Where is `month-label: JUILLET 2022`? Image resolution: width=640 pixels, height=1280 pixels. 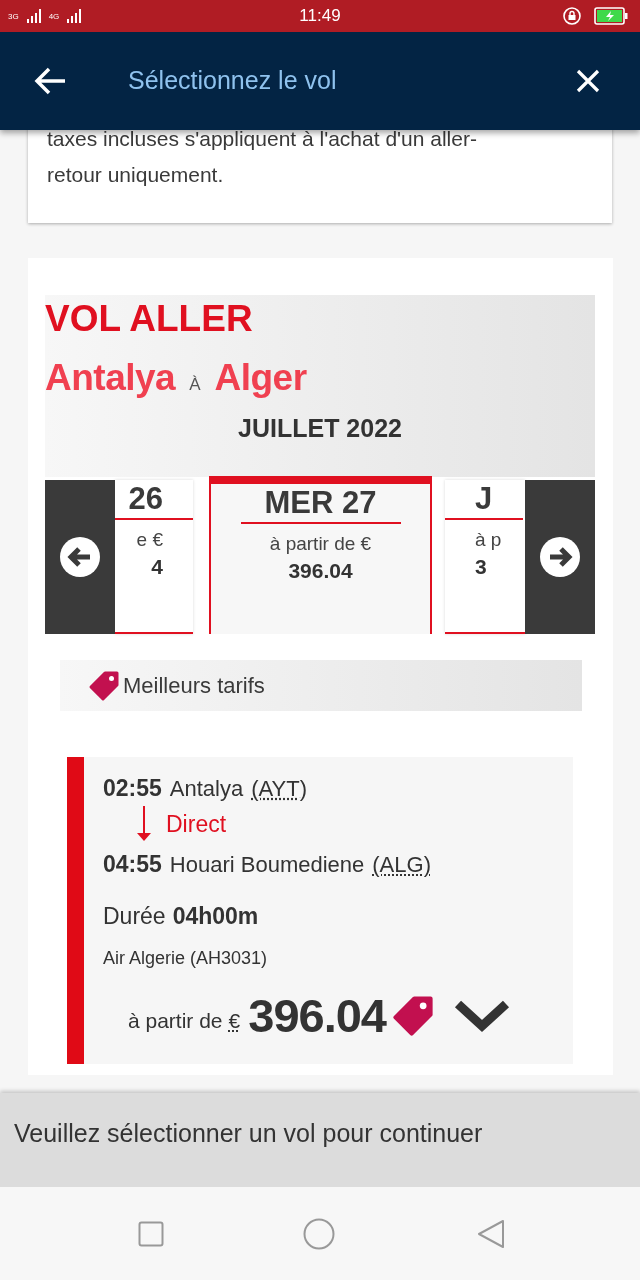
month-label: JUILLET 2022 is located at coordinates (320, 428).